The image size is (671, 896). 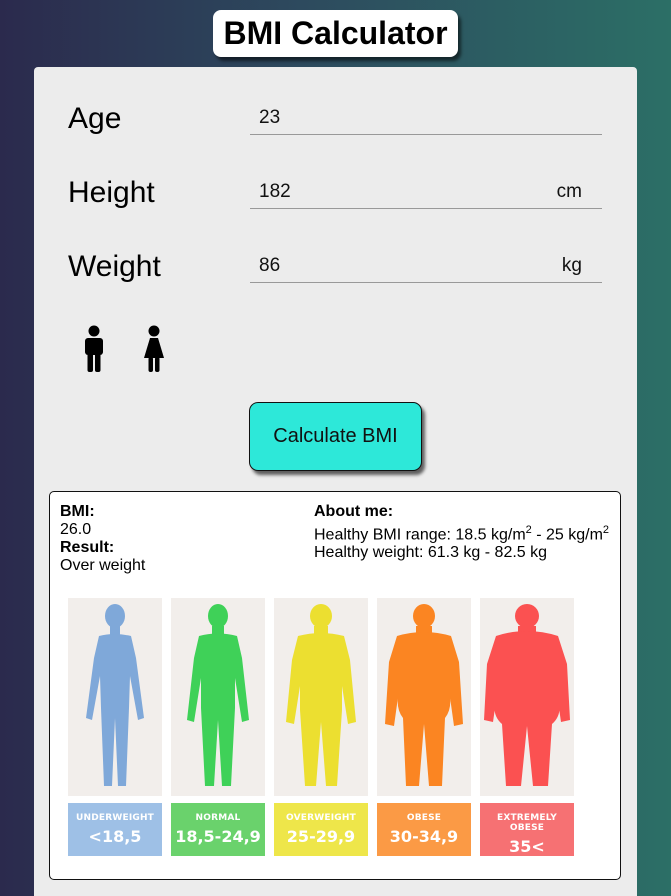 What do you see at coordinates (87, 547) in the screenshot?
I see `result-label: Result:` at bounding box center [87, 547].